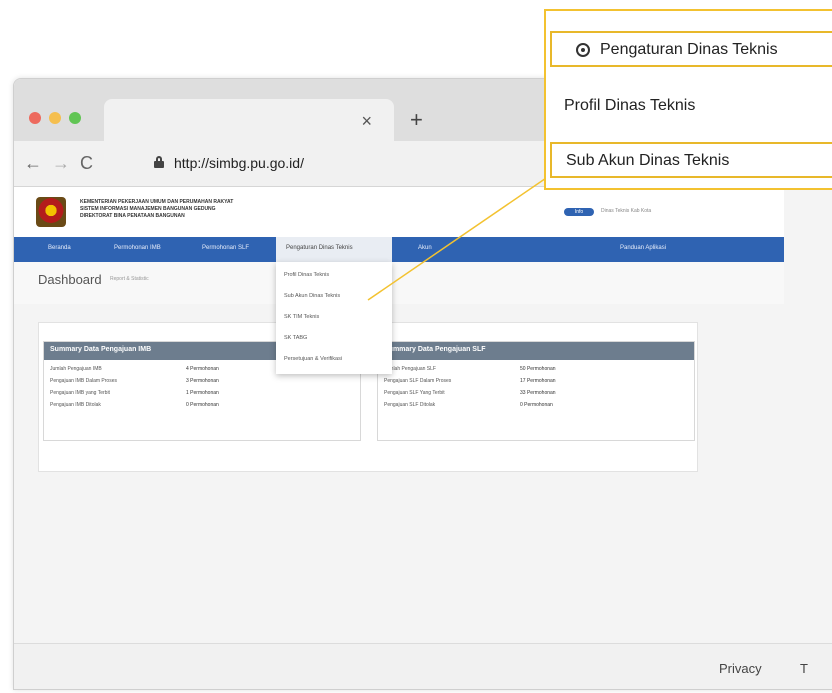 Image resolution: width=832 pixels, height=693 pixels. I want to click on lock-icon, so click(159, 162).